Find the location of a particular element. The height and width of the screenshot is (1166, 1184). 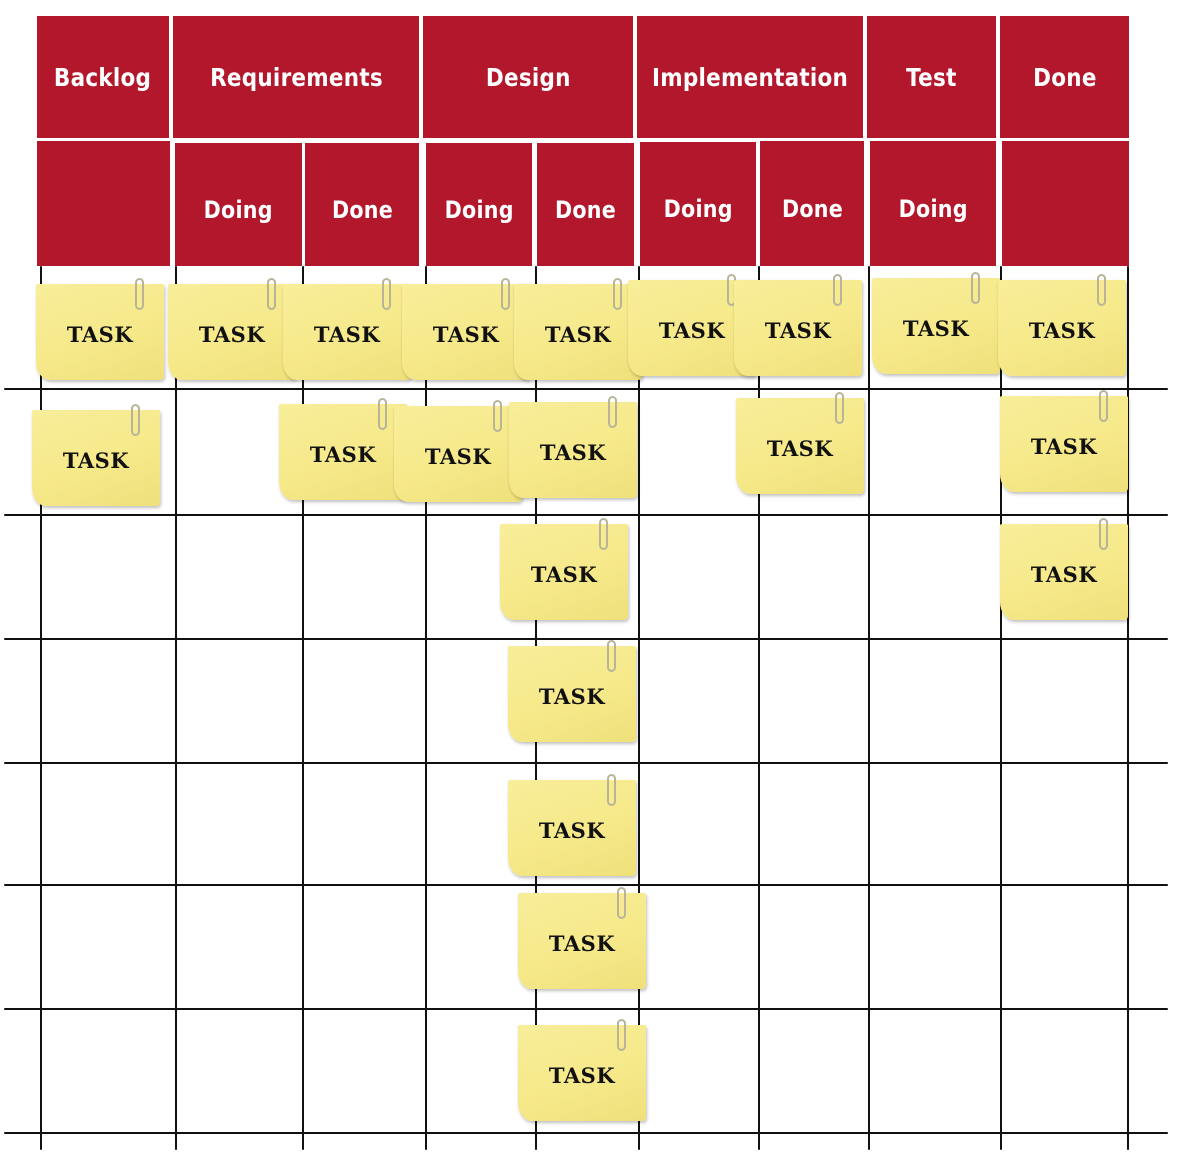

subheader-done is located at coordinates (1065, 203).